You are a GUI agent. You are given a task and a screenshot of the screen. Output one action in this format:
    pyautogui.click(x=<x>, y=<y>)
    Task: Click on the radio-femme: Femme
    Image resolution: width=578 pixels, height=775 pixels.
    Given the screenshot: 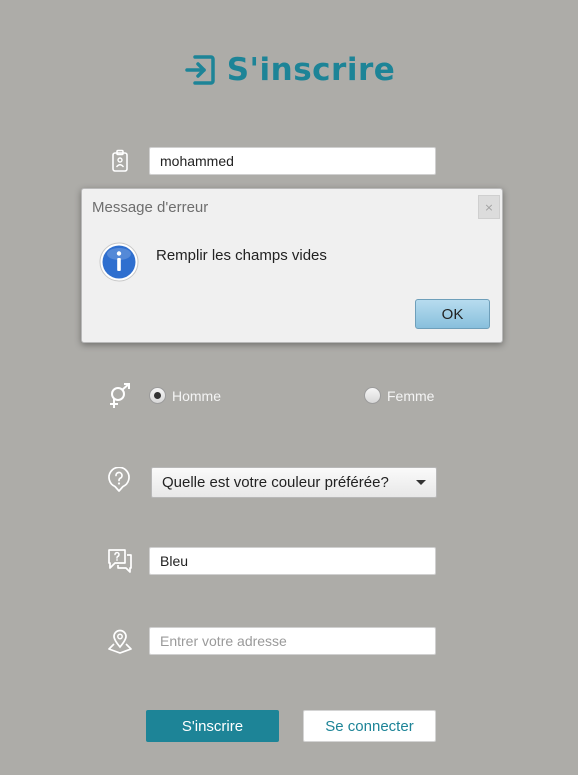 What is the action you would take?
    pyautogui.click(x=399, y=395)
    